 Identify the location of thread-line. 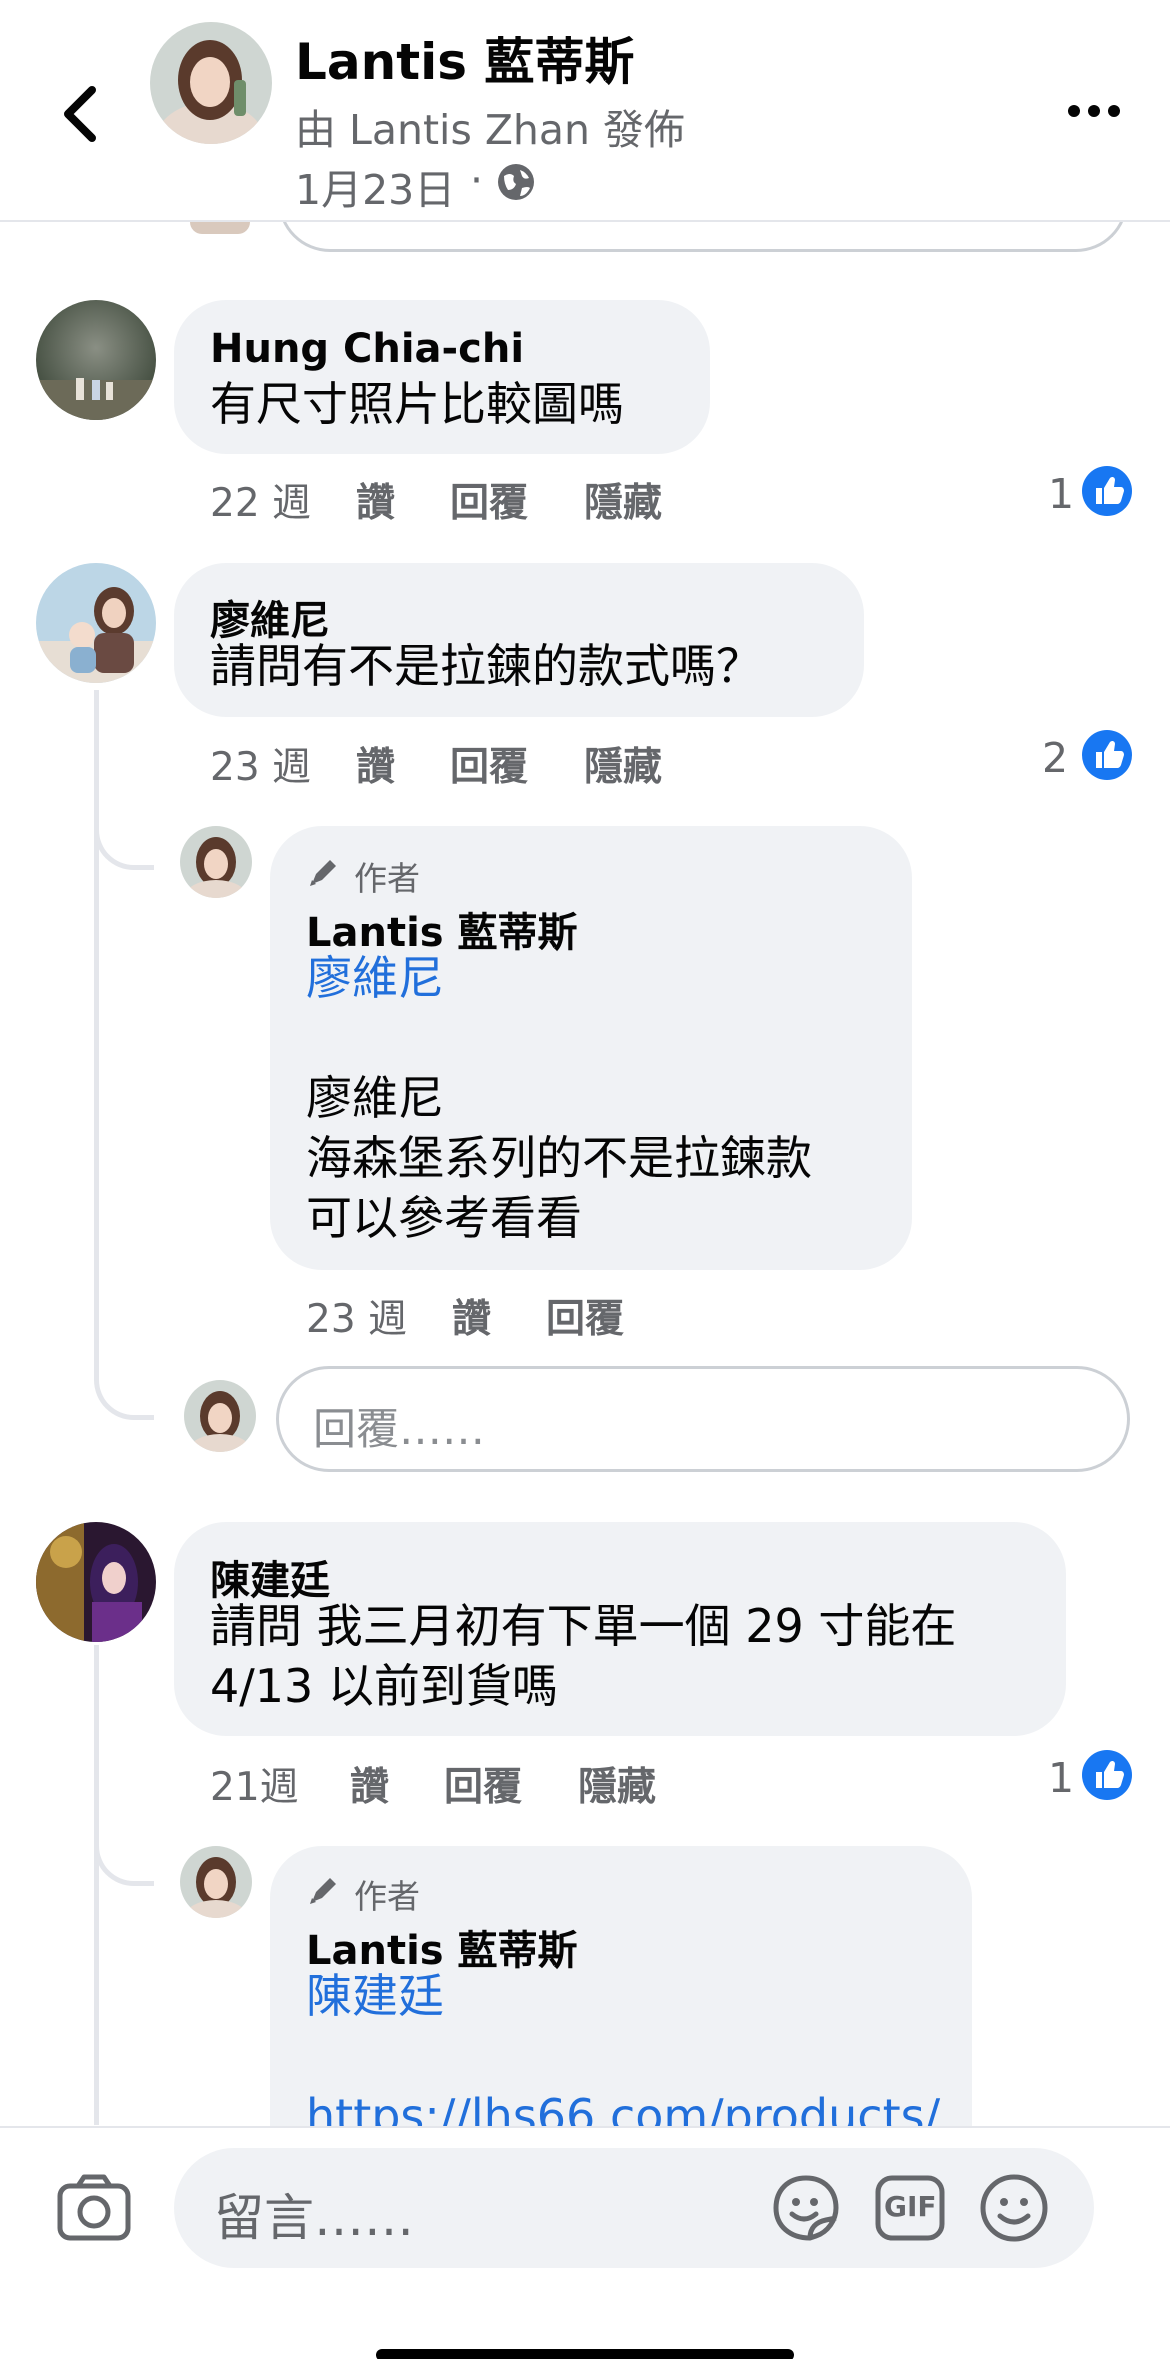
(96, 1885).